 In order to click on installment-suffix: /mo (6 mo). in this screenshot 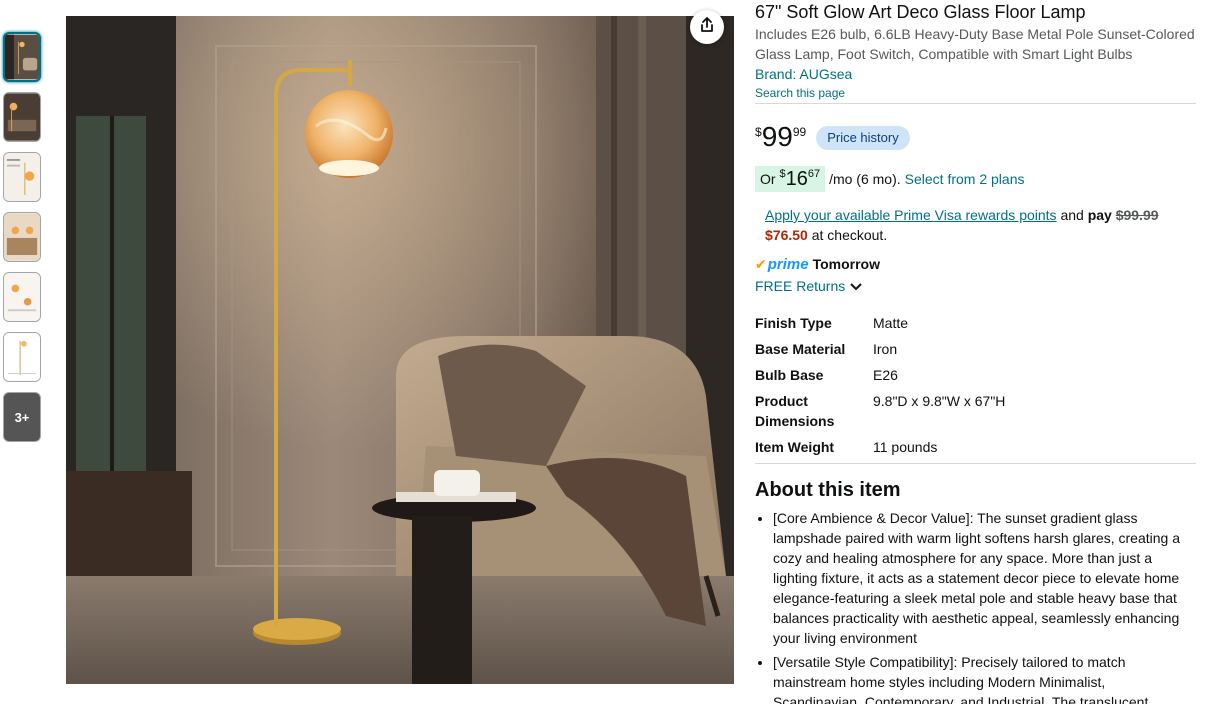, I will do `click(865, 179)`.